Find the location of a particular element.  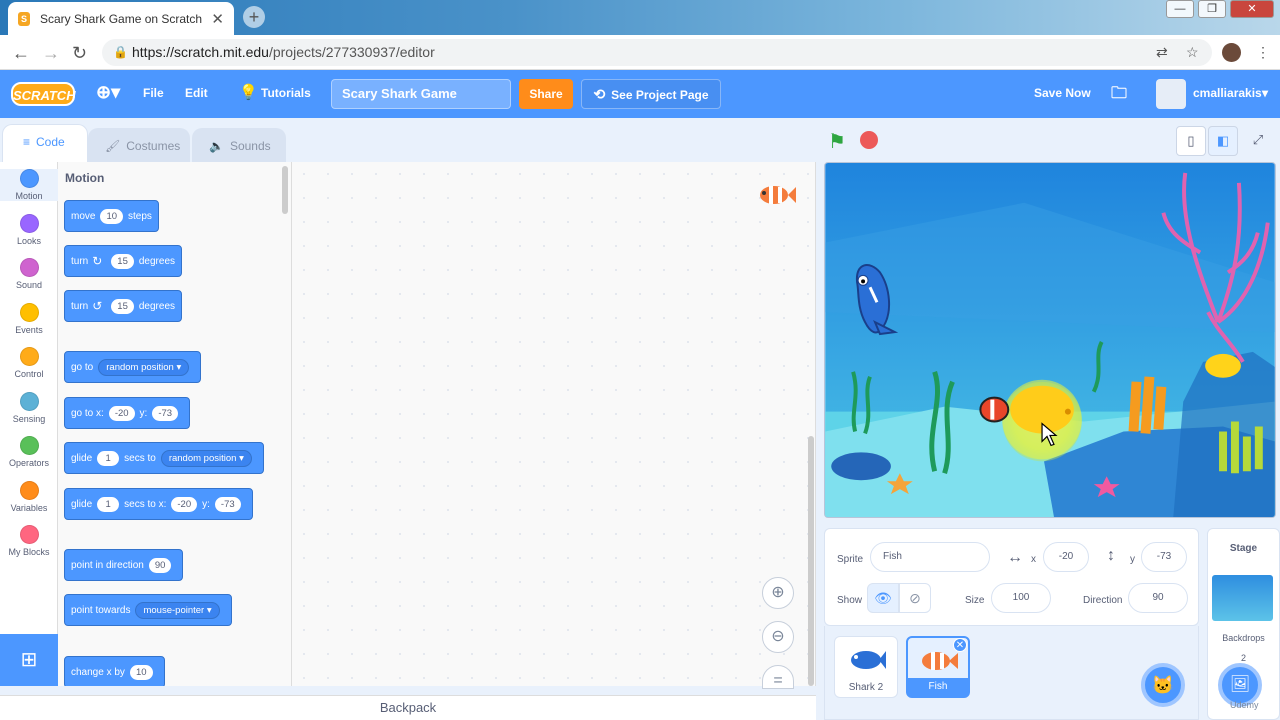

fullscreen-icon: ⤢ is located at coordinates (1258, 141).